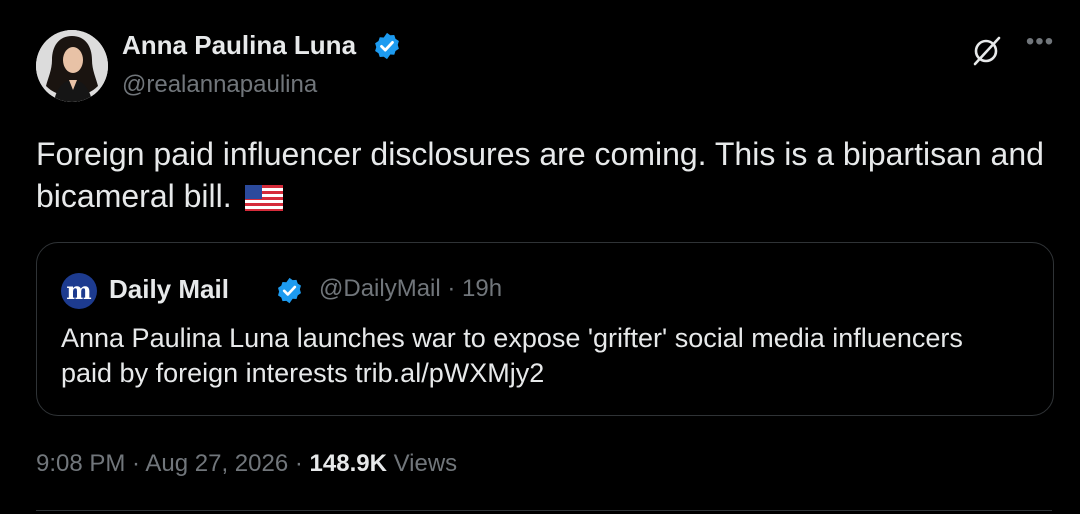 The height and width of the screenshot is (514, 1080). Describe the element at coordinates (216, 463) in the screenshot. I see `post-date: Aug 27, 2026` at that location.